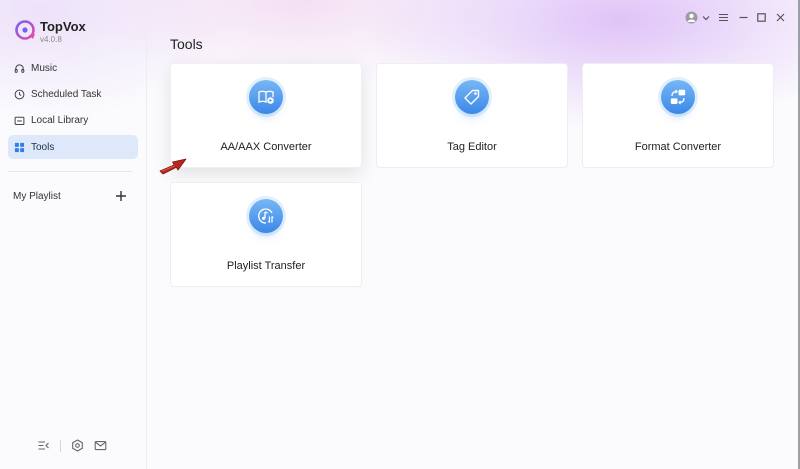 Image resolution: width=800 pixels, height=469 pixels. What do you see at coordinates (51, 39) in the screenshot?
I see `app-version: v4.0.8` at bounding box center [51, 39].